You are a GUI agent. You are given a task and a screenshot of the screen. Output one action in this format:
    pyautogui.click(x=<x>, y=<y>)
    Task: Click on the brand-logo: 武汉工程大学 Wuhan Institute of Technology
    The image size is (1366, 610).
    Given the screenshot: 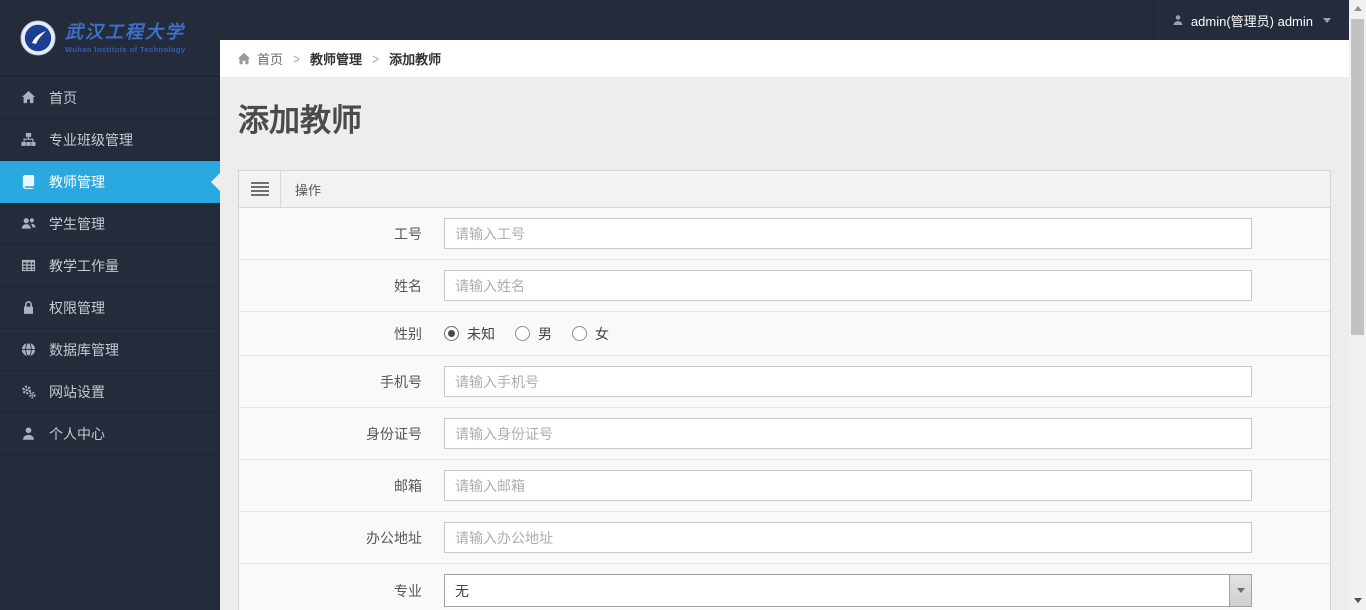 What is the action you would take?
    pyautogui.click(x=110, y=38)
    